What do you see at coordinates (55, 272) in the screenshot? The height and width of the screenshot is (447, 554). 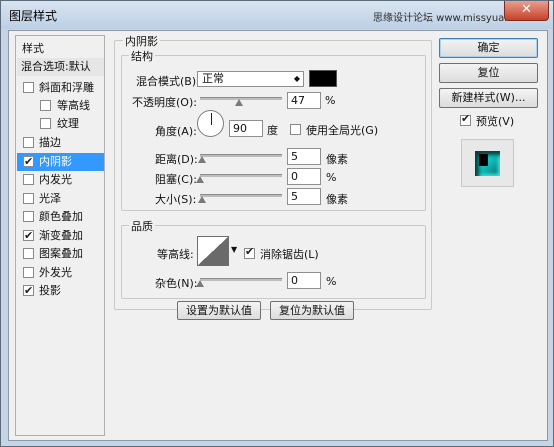 I see `style-item-label: 外发光` at bounding box center [55, 272].